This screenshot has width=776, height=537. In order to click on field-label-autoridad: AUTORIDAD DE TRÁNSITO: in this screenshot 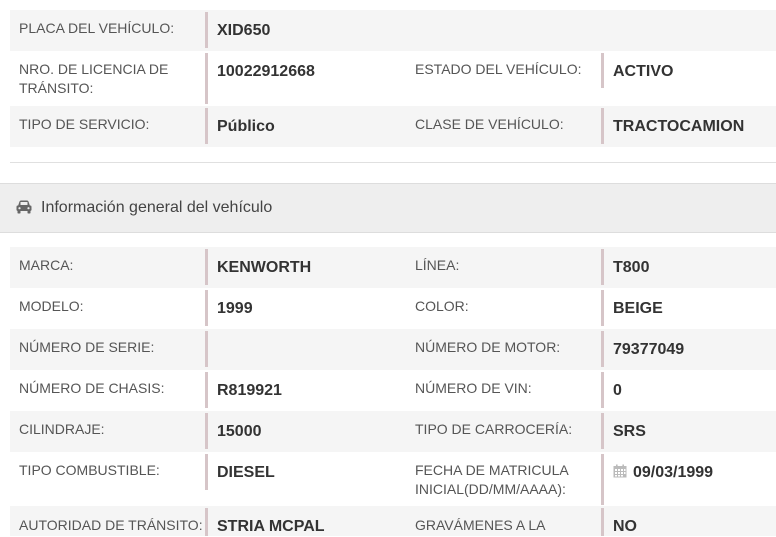, I will do `click(111, 525)`.